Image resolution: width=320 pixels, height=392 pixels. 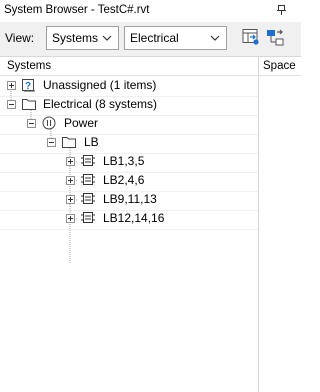 What do you see at coordinates (49, 123) in the screenshot?
I see `power-system-icon` at bounding box center [49, 123].